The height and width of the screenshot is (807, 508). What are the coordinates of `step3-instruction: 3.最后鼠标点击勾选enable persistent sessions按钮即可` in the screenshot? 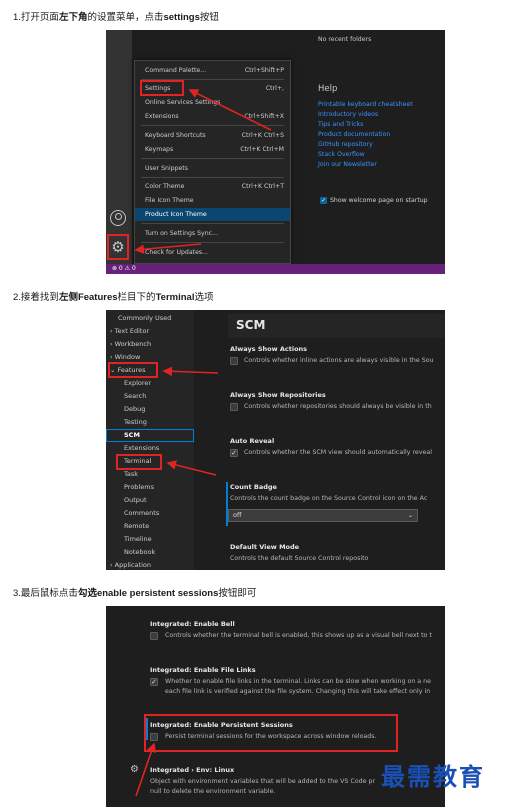 It's located at (135, 593).